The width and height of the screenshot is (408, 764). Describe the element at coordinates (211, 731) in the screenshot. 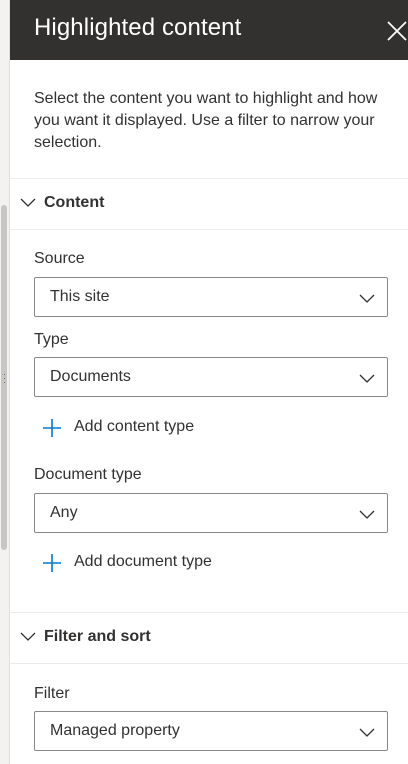

I see `filter-dropdown: Managed property` at that location.